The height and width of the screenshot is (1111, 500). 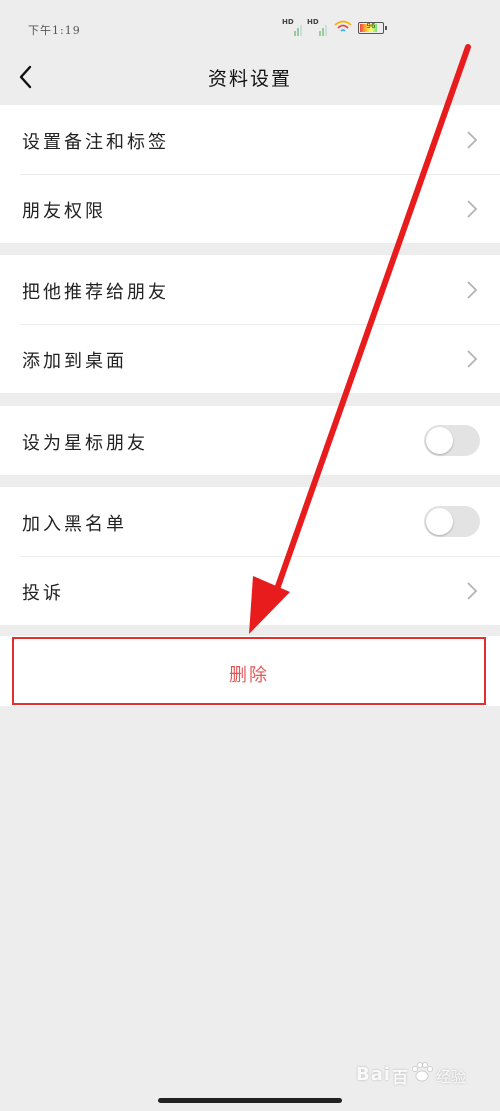 I want to click on row-label: 设为星标朋友, so click(x=85, y=443).